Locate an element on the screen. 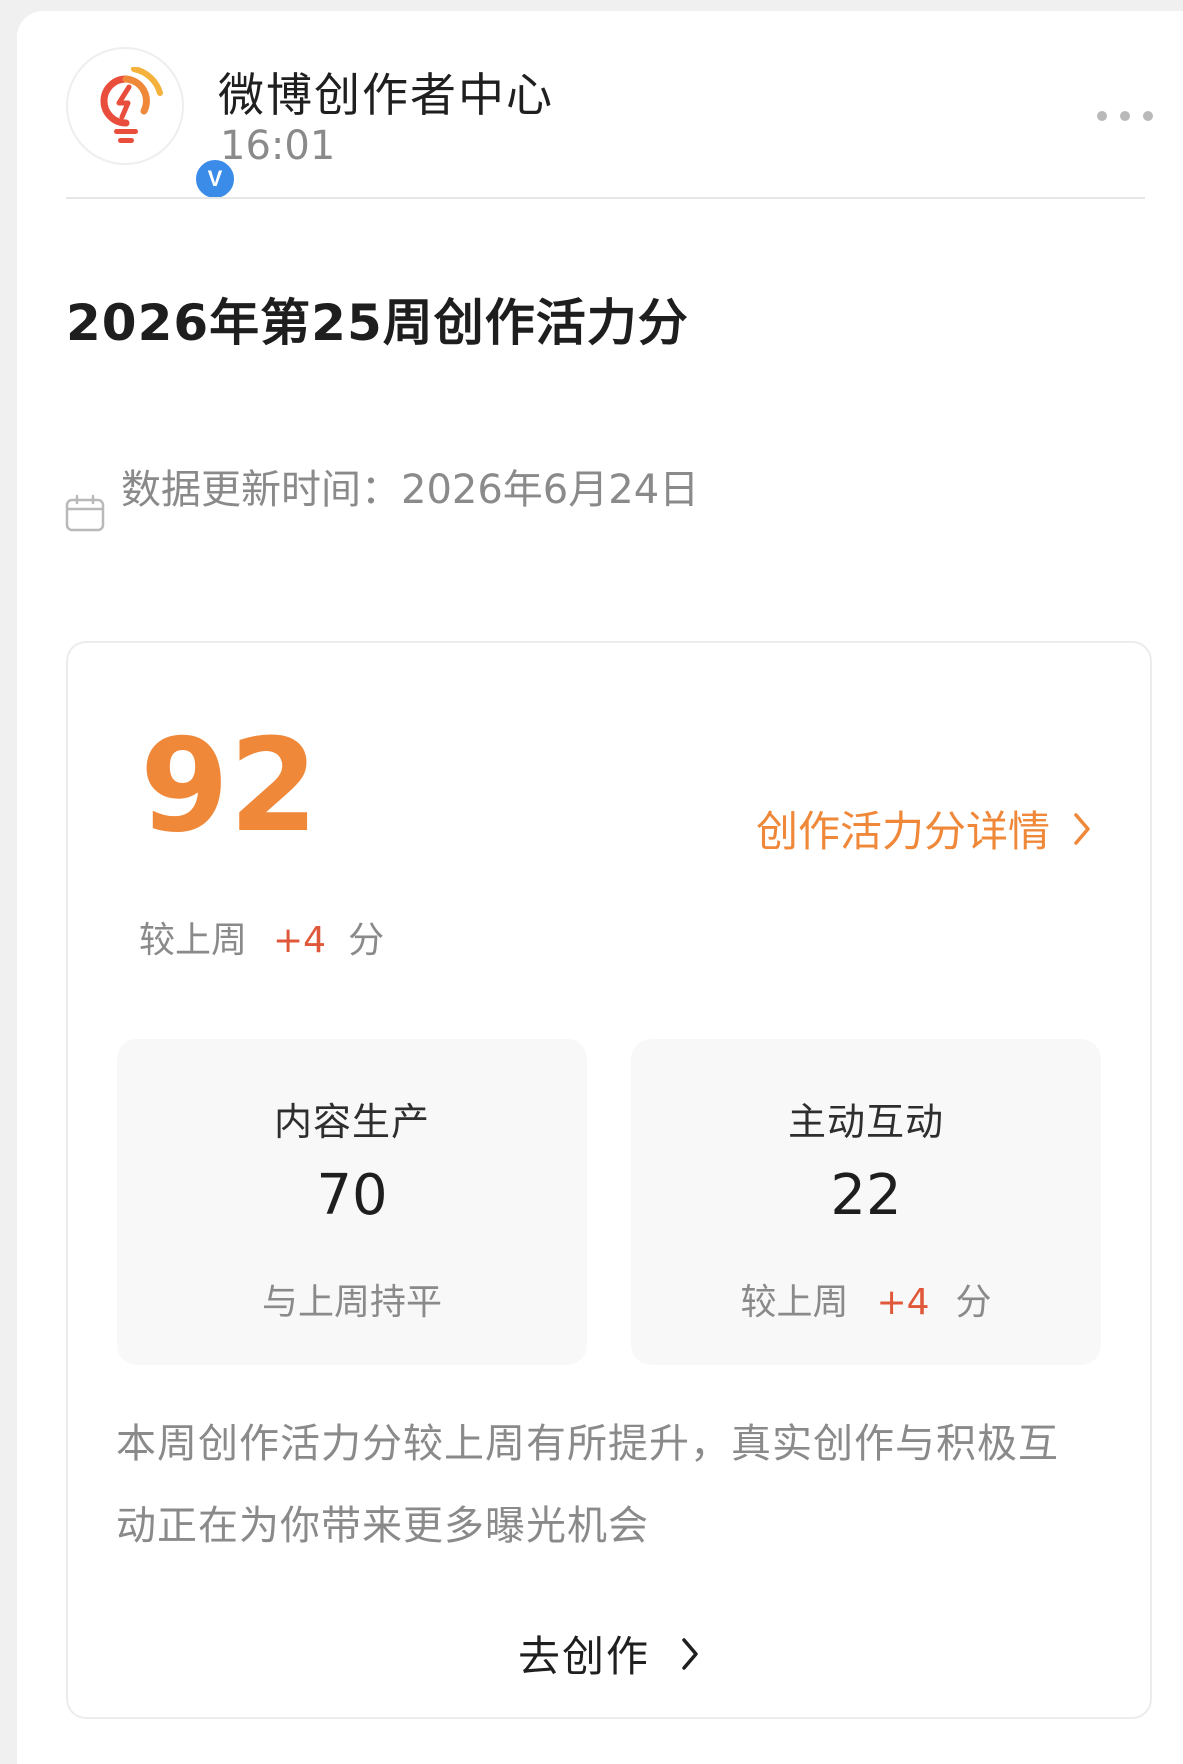 This screenshot has height=1764, width=1183. note-prefix: 较上周 is located at coordinates (794, 1302).